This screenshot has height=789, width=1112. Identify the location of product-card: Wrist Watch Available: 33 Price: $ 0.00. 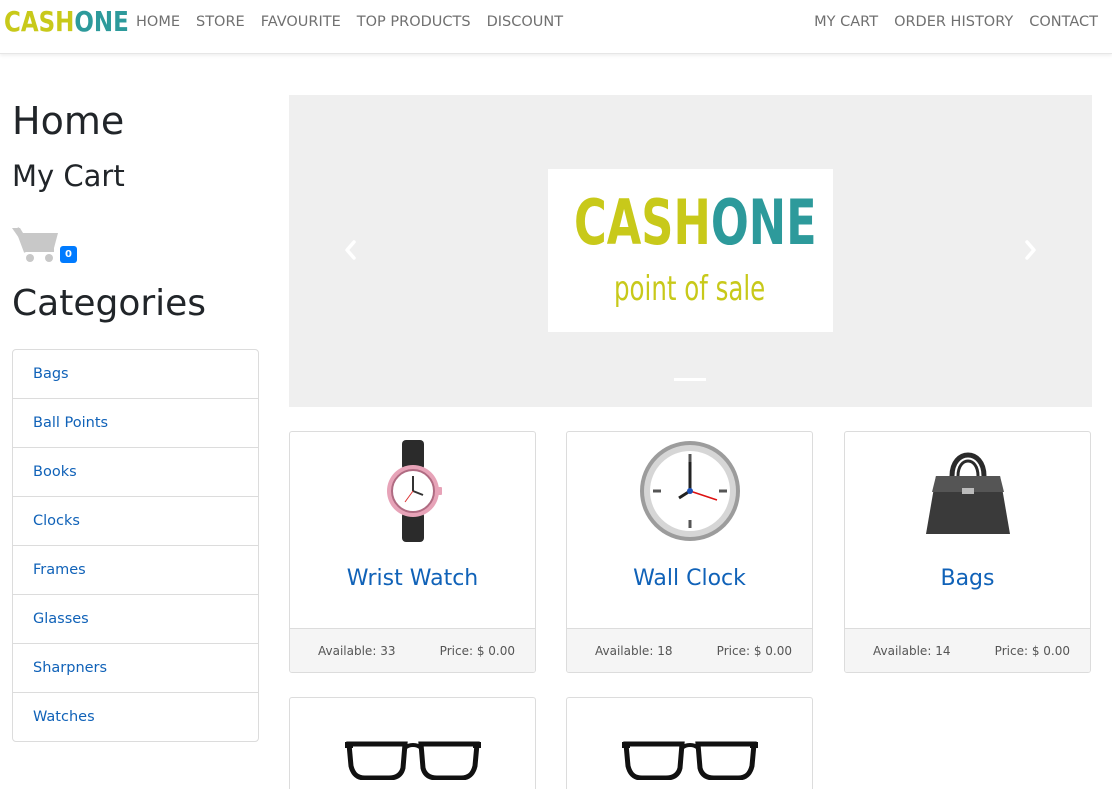
(412, 552).